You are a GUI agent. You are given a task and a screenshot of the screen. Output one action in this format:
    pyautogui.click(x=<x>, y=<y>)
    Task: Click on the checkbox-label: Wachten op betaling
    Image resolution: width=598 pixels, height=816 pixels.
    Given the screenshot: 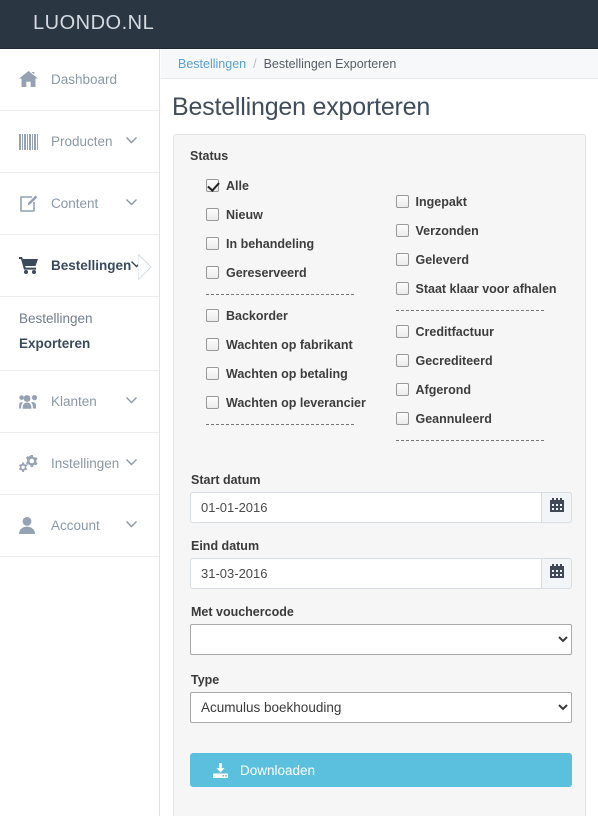 What is the action you would take?
    pyautogui.click(x=287, y=373)
    